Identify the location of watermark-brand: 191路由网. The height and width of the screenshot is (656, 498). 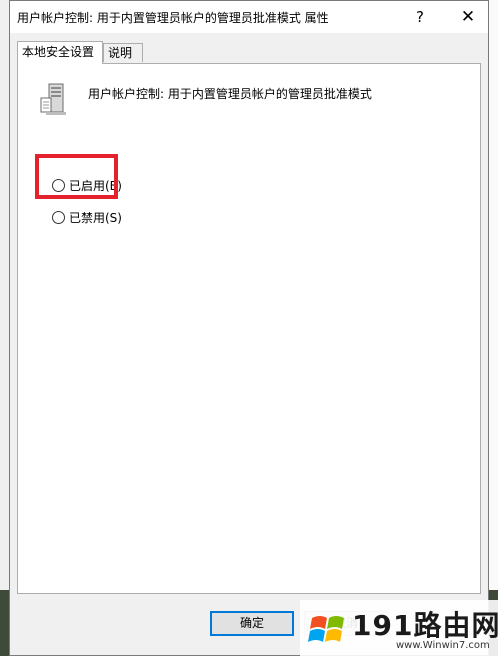
(425, 625).